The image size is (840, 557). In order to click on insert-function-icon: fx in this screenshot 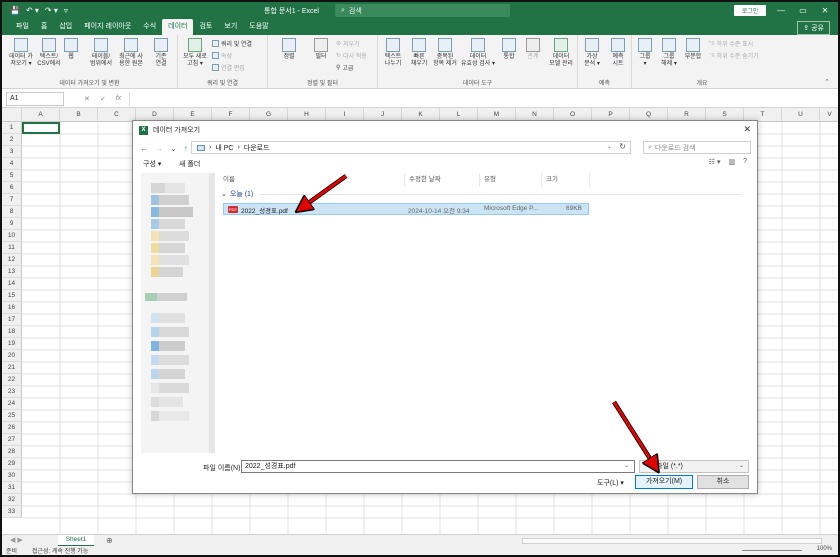, I will do `click(118, 99)`.